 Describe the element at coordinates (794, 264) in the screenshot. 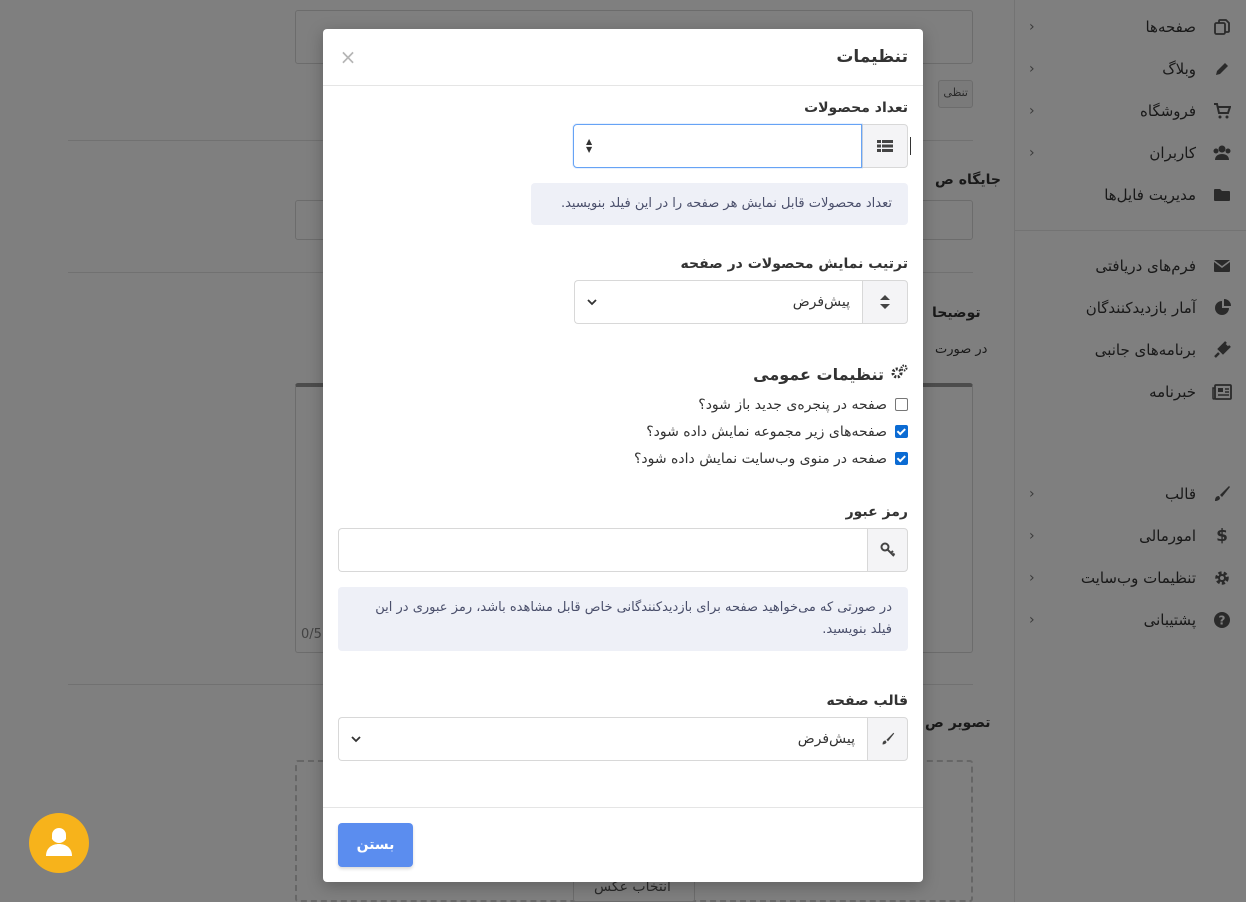

I see `sort-order-label: ترتیب نمایش محصولات در صفحه` at that location.